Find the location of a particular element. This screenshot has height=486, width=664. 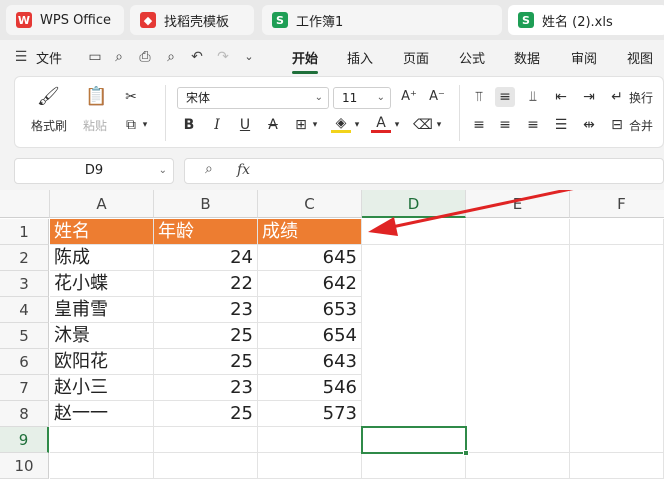

docer-icon: ◆ is located at coordinates (148, 20).